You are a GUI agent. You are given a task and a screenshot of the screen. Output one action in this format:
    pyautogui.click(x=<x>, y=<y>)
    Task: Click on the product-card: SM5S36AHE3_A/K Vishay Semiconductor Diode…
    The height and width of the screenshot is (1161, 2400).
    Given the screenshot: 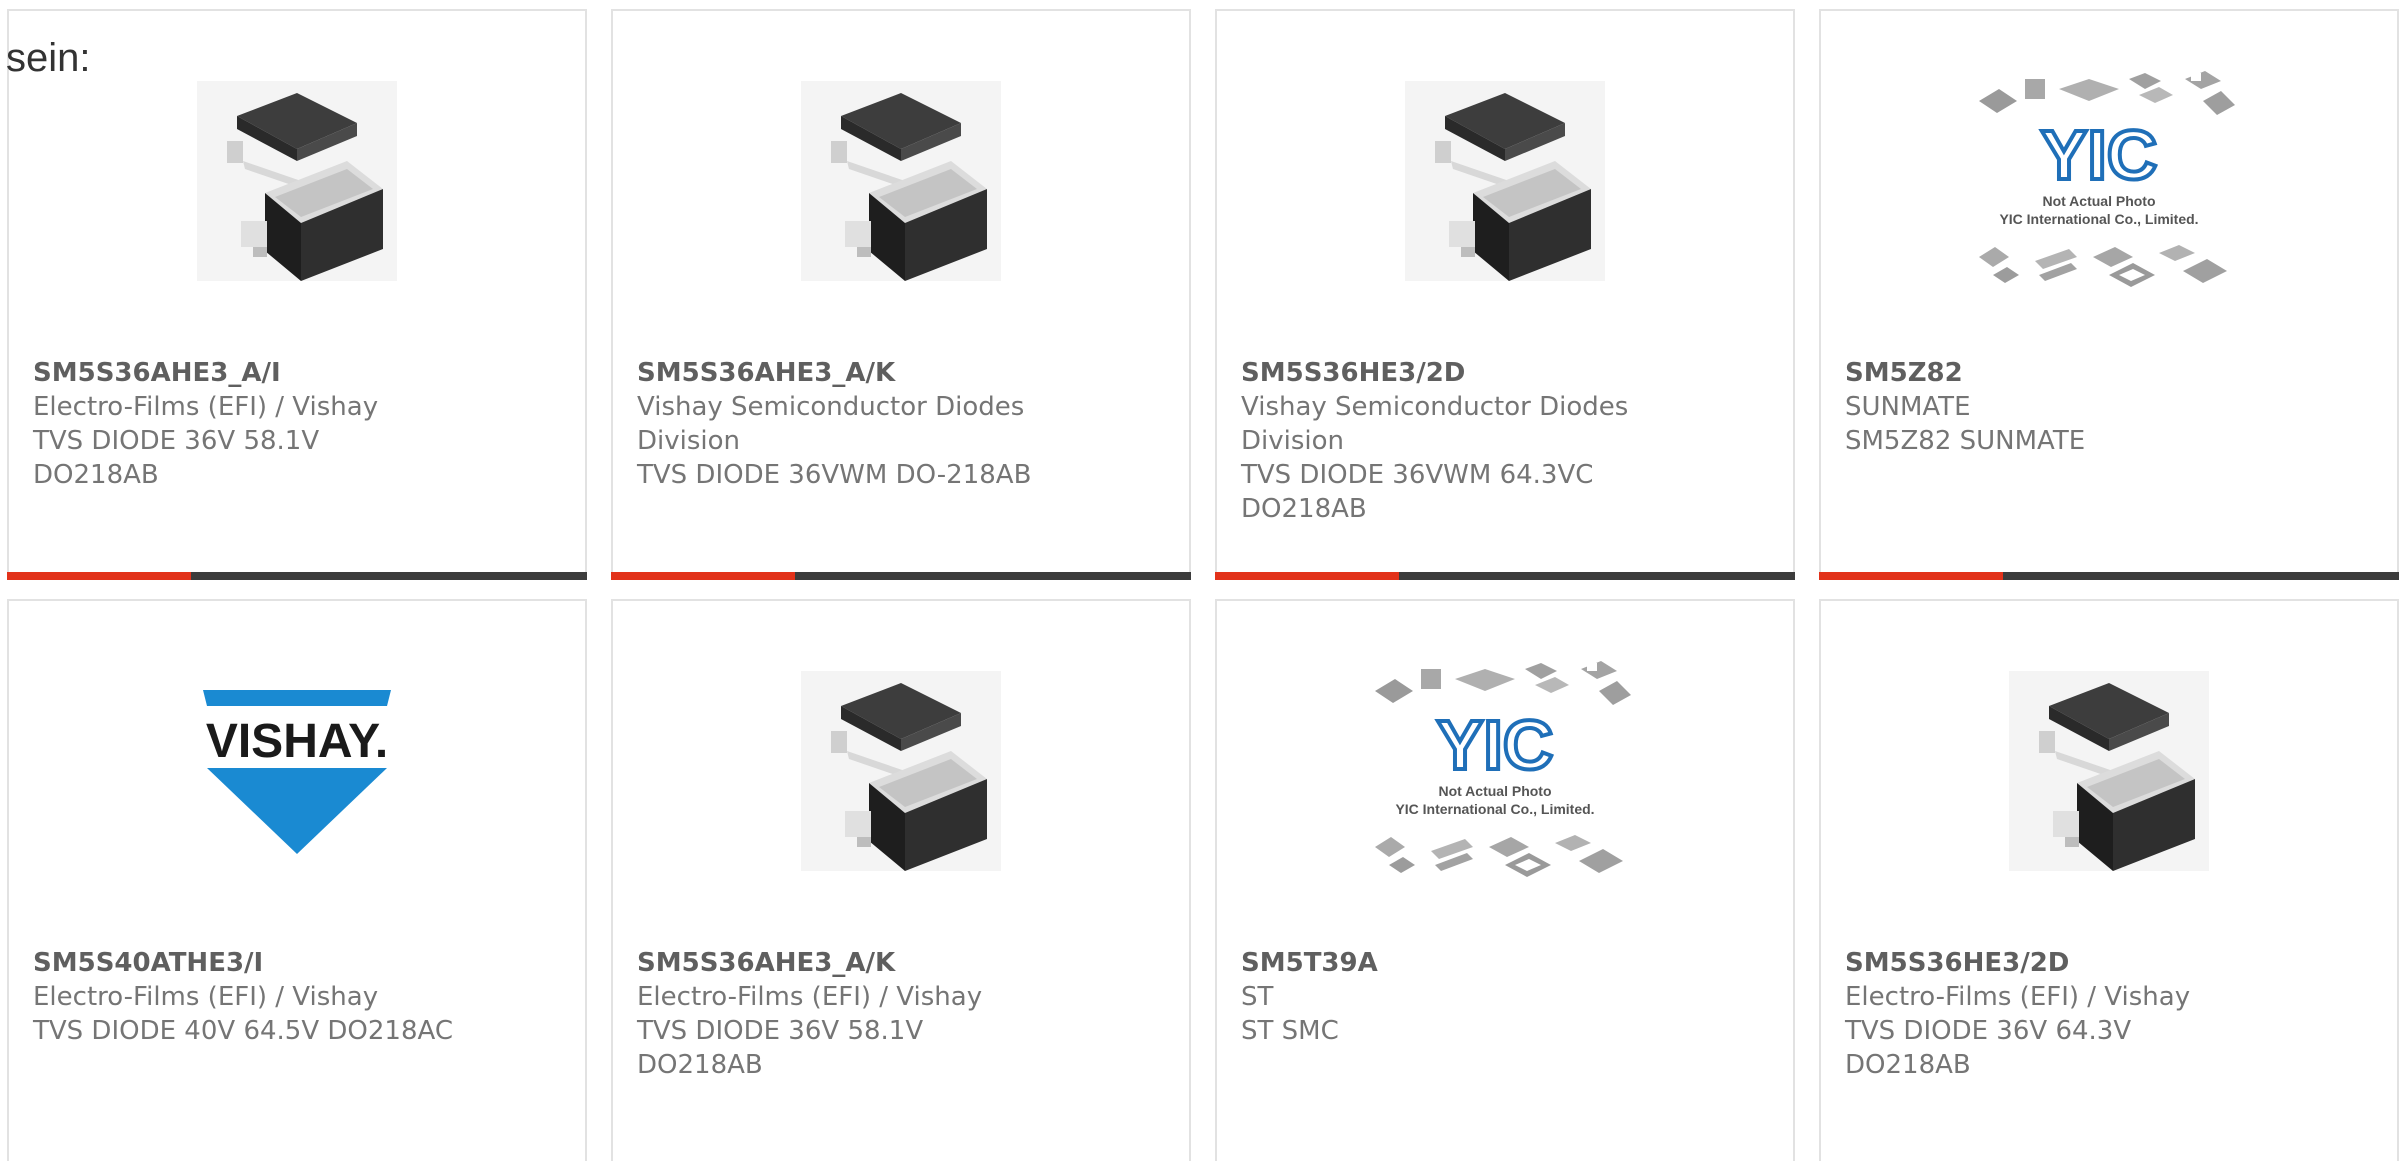 What is the action you would take?
    pyautogui.click(x=901, y=294)
    